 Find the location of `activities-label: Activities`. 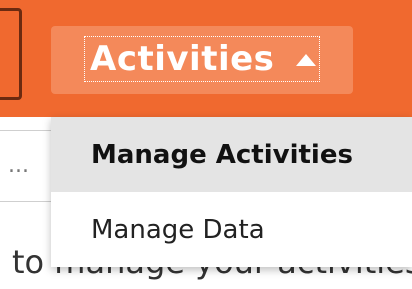

activities-label: Activities is located at coordinates (182, 59).